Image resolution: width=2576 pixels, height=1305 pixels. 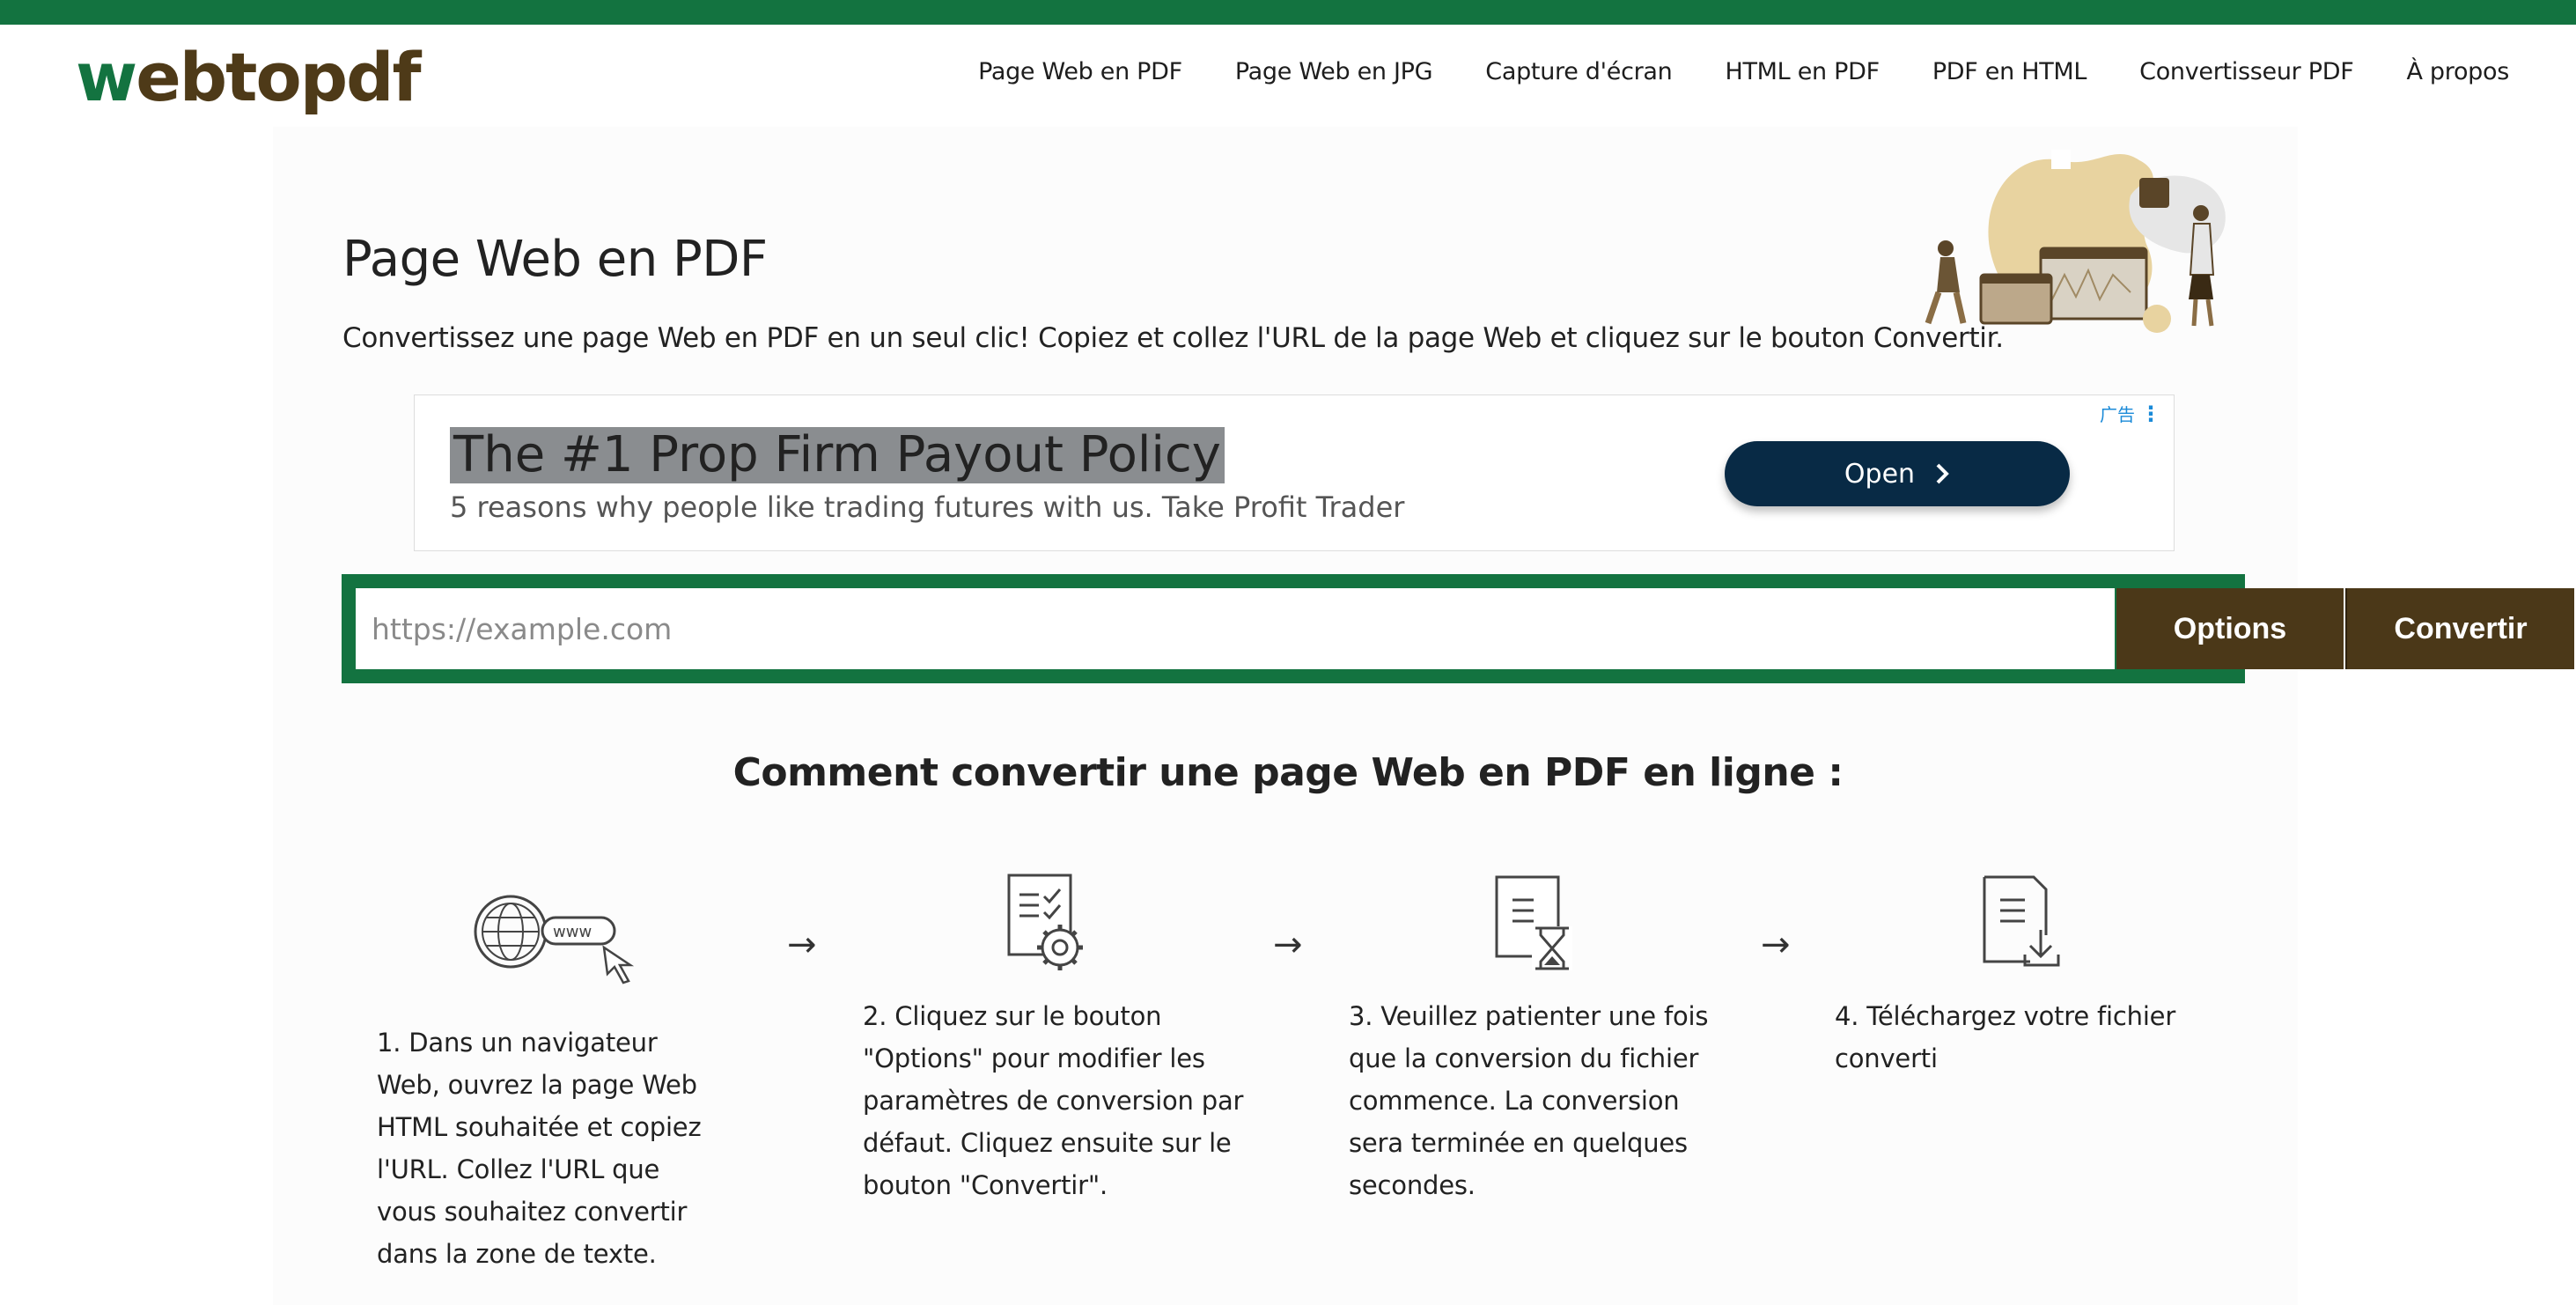 I want to click on ad-title: The #1 Prop Firm Payout Policy, so click(x=838, y=455).